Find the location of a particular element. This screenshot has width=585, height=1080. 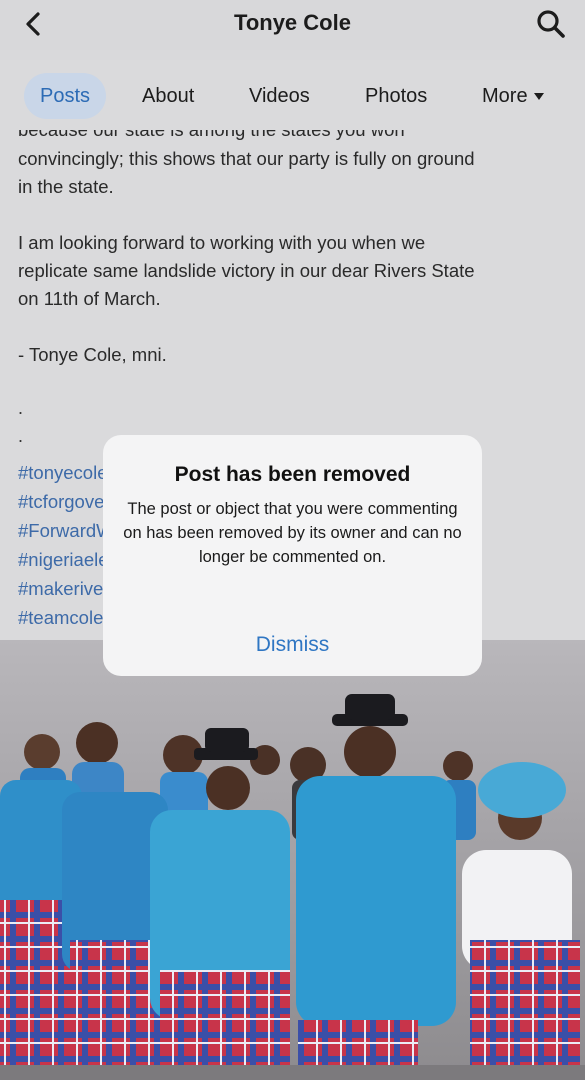

search-icon is located at coordinates (551, 24).